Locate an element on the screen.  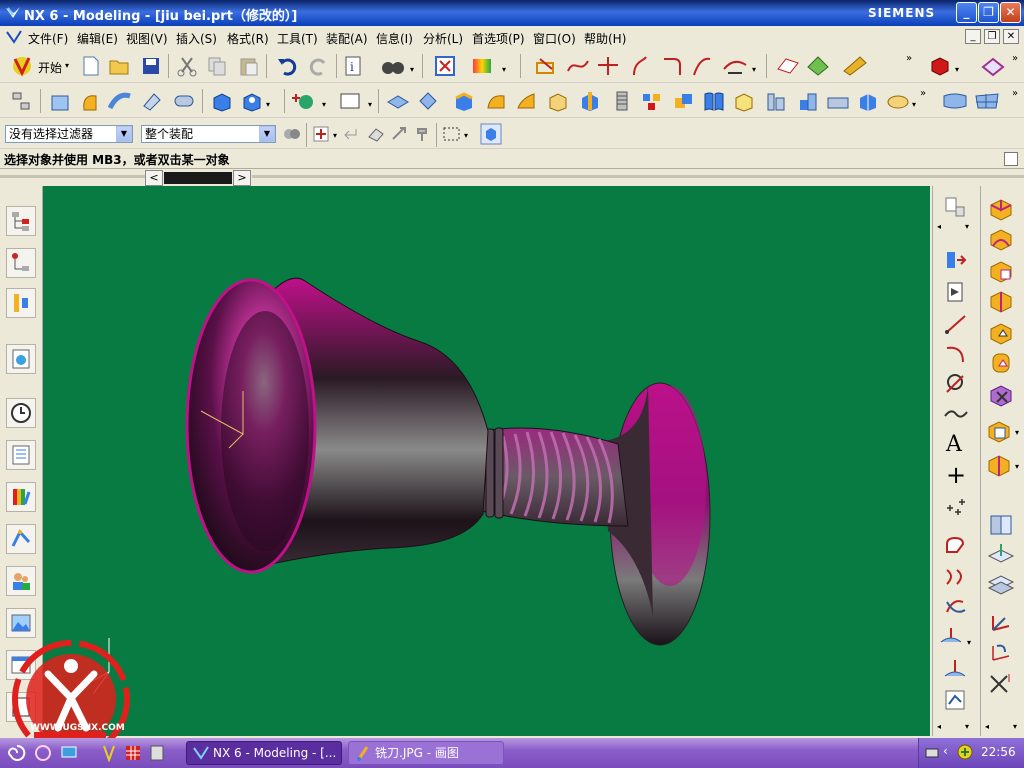
hammer-icon is located at coordinates (424, 134).